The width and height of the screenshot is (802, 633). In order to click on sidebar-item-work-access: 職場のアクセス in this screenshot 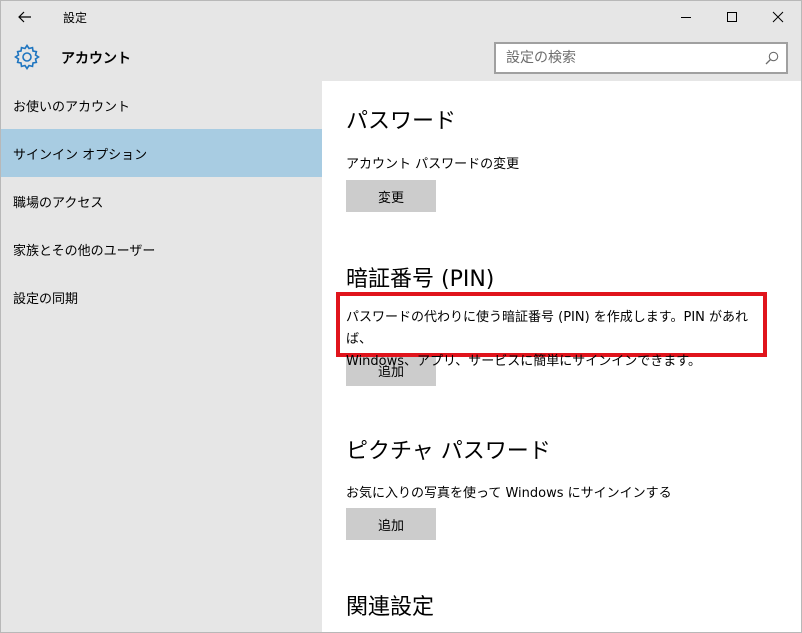, I will do `click(161, 201)`.